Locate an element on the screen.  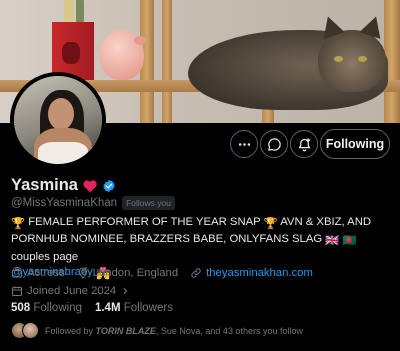
following-label: Following is located at coordinates (57, 308).